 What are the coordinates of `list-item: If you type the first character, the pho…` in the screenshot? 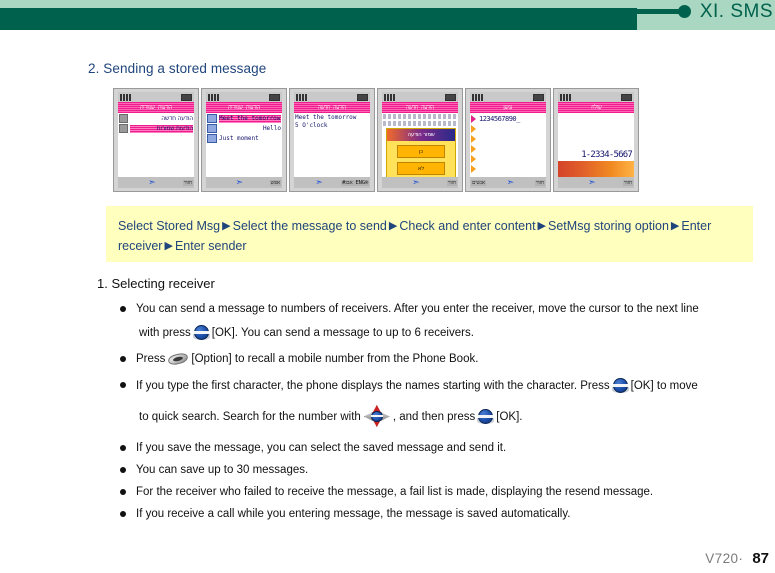 It's located at (447, 402).